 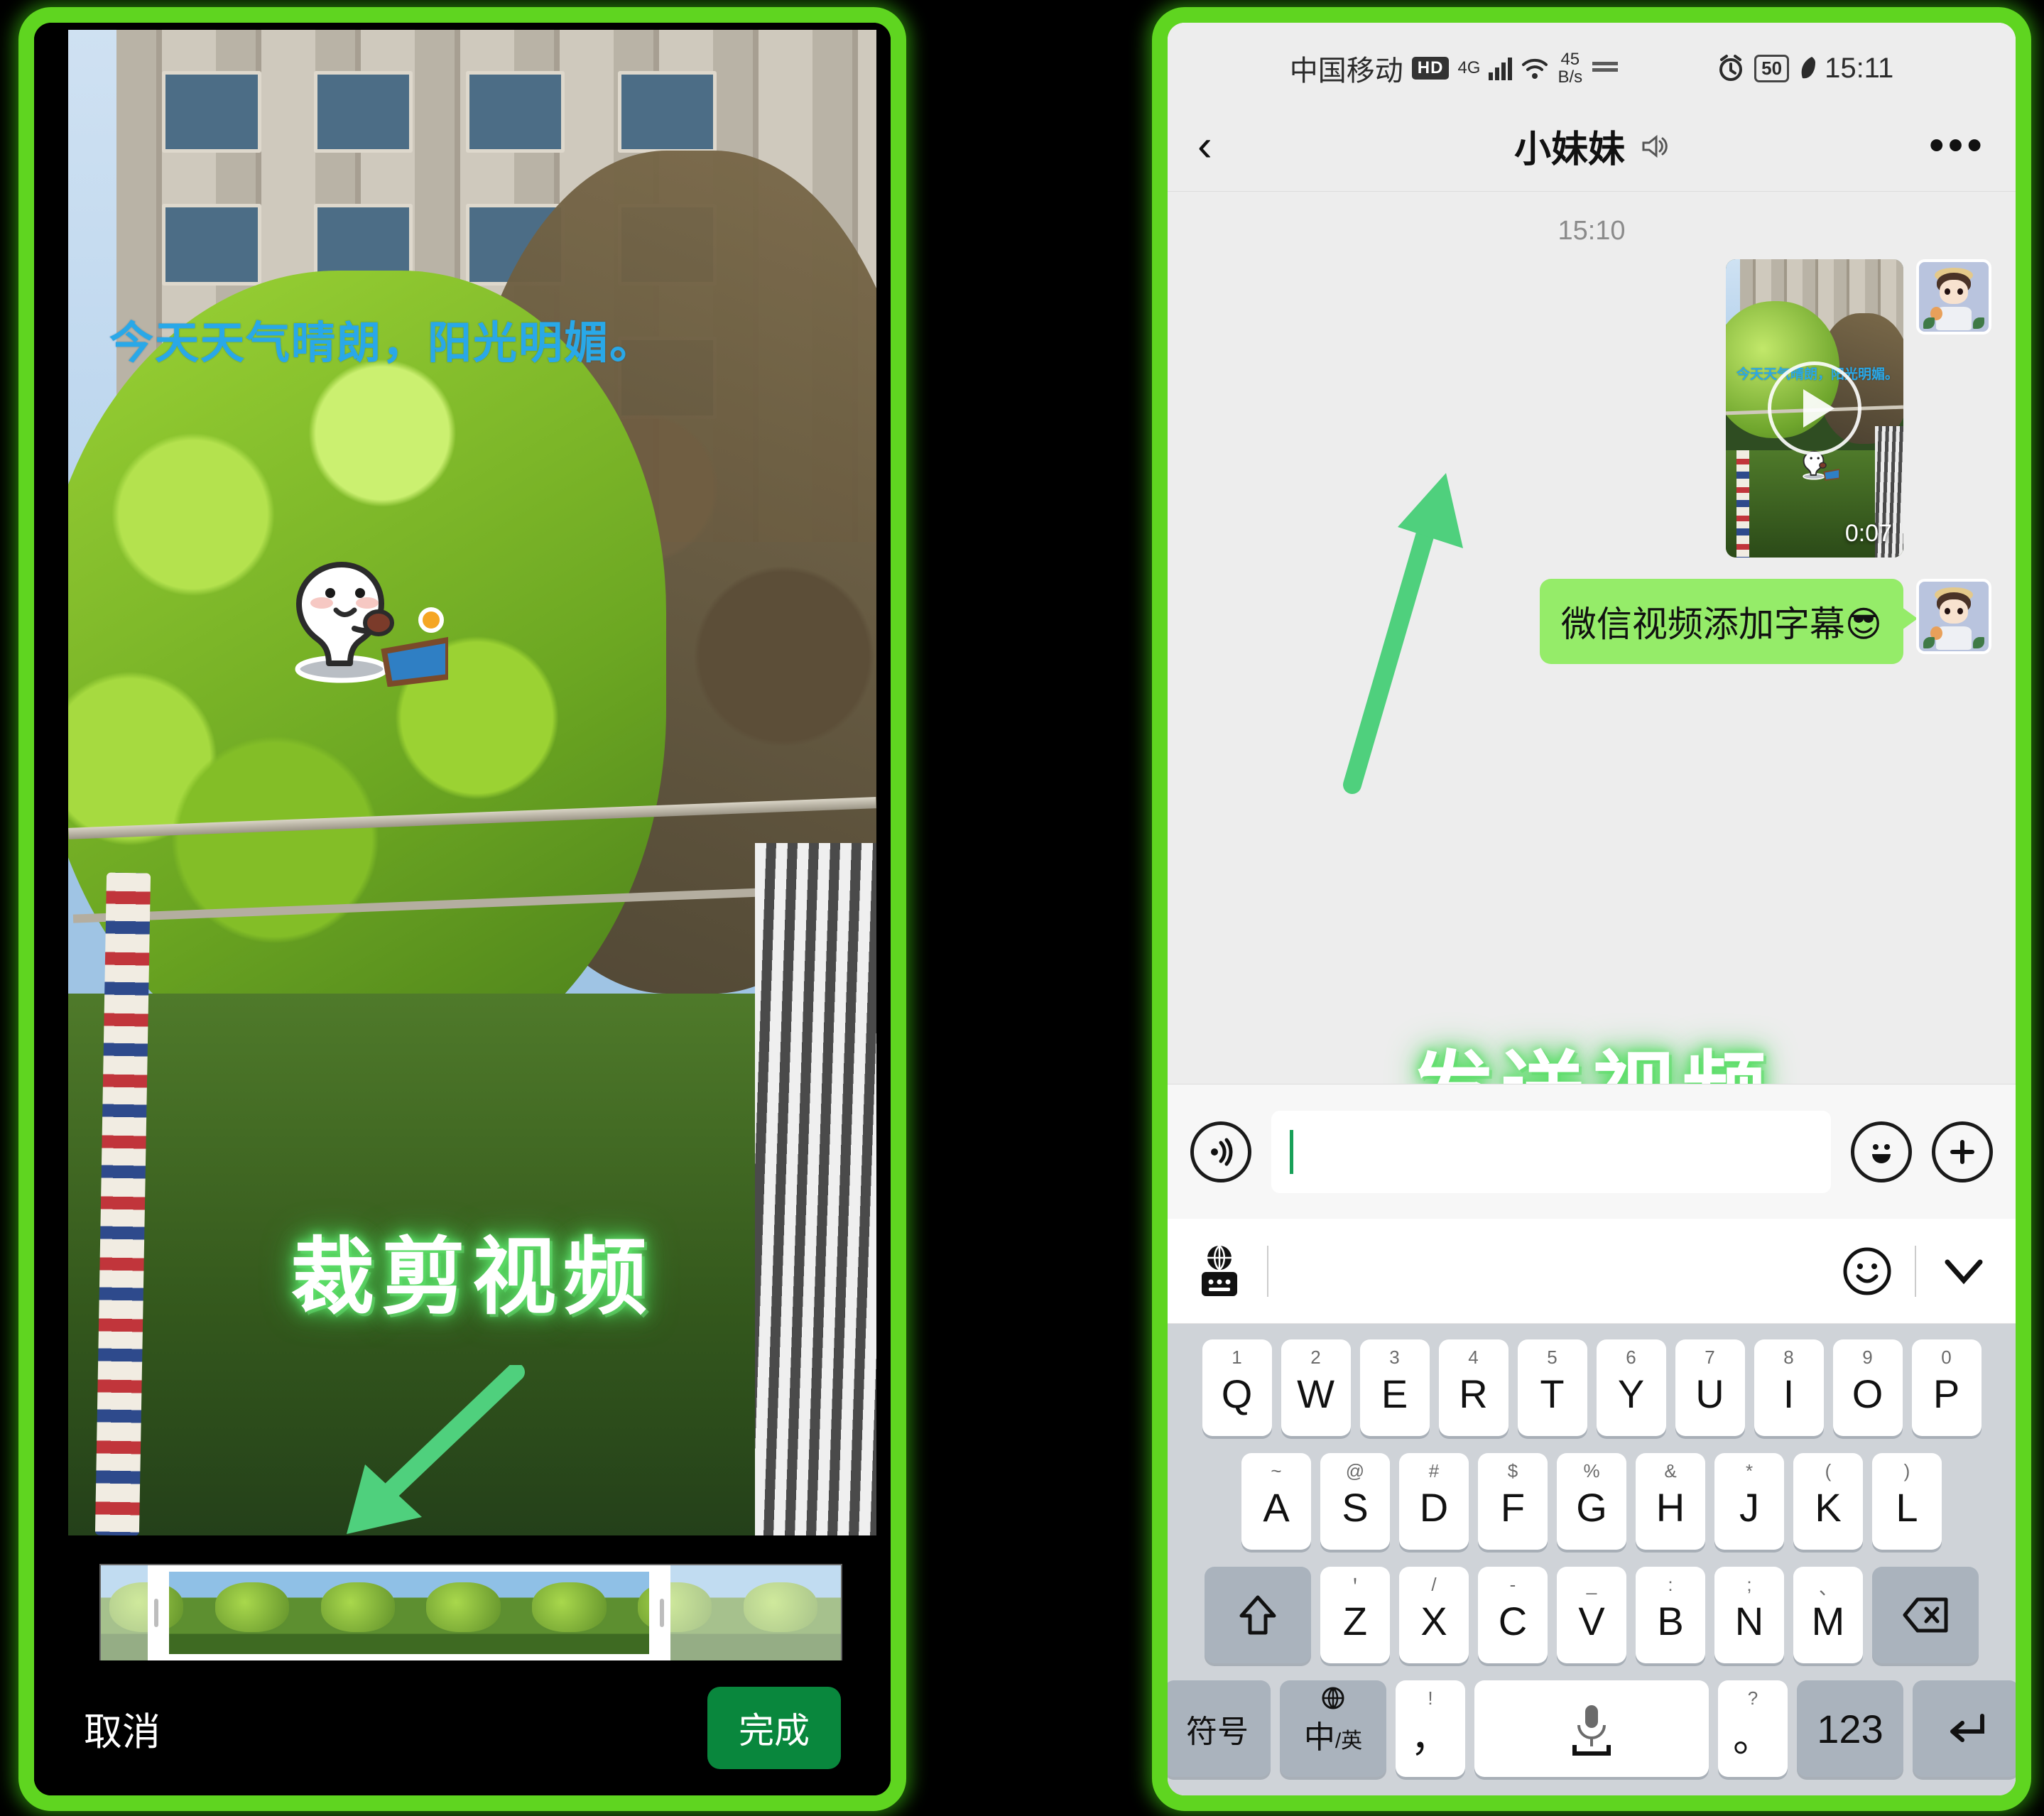 I want to click on key-superscript: 1, so click(x=1237, y=1357).